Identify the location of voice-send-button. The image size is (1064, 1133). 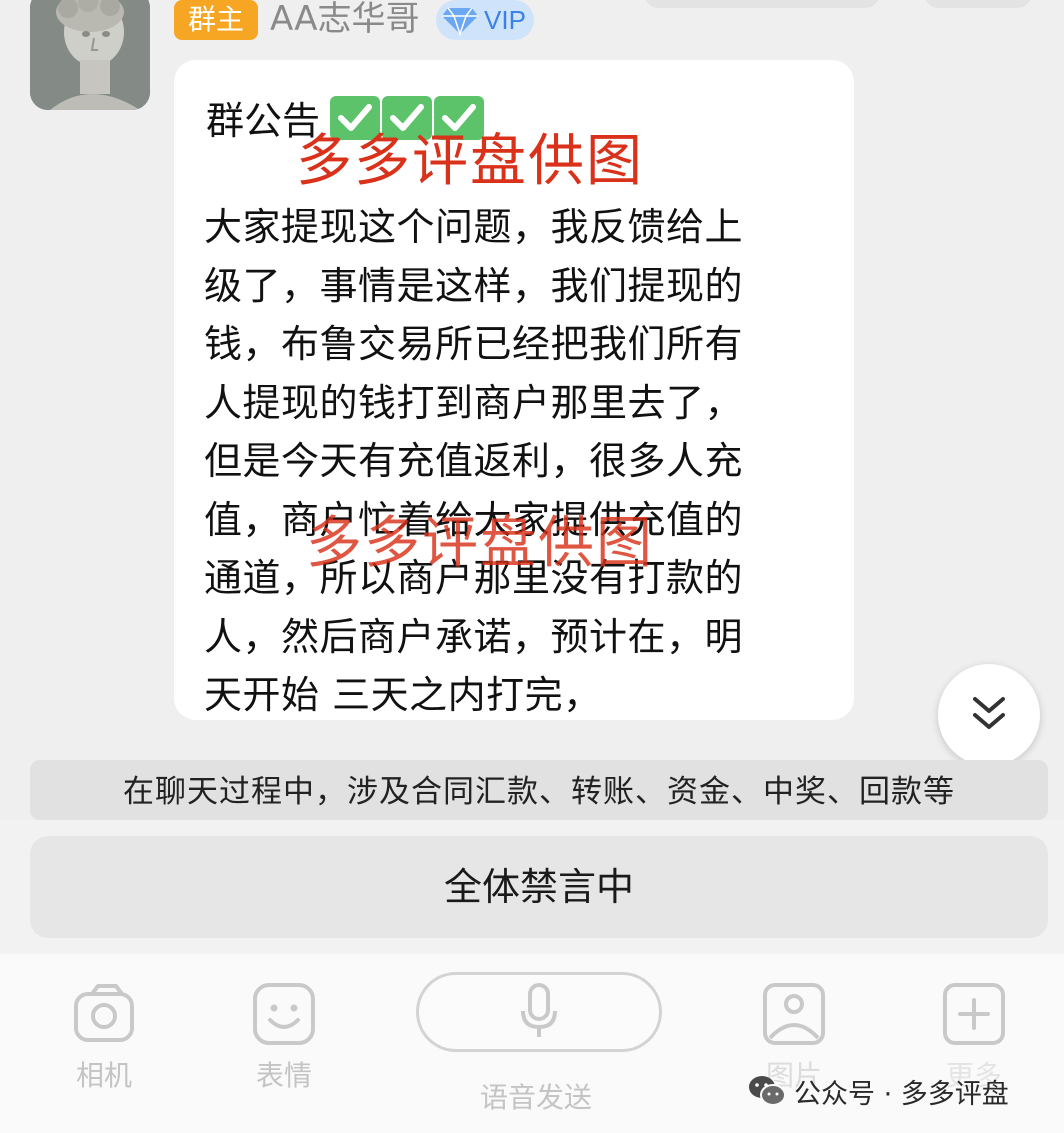
(539, 1012).